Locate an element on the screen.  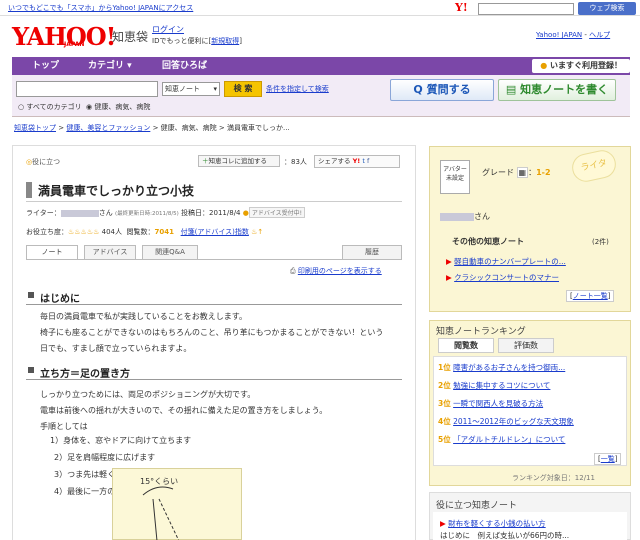
useful-note-item: ▶ 財布を軽くする小銭の払い方 is located at coordinates (493, 523).